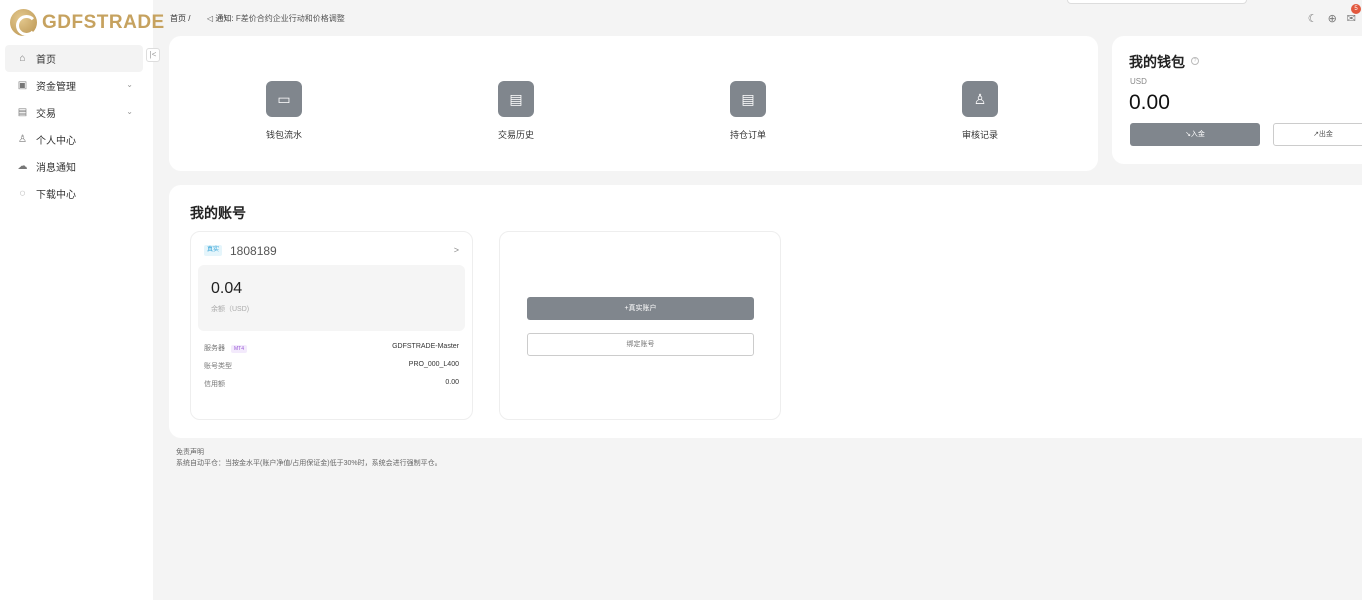 The height and width of the screenshot is (600, 1362). Describe the element at coordinates (1313, 18) in the screenshot. I see `theme-toggle-icon: ☾` at that location.